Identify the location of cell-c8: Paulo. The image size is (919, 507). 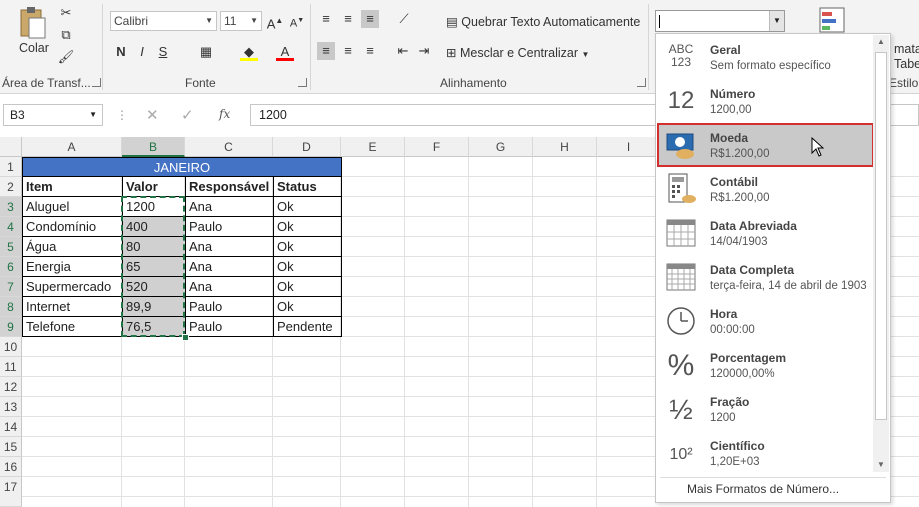
(230, 307).